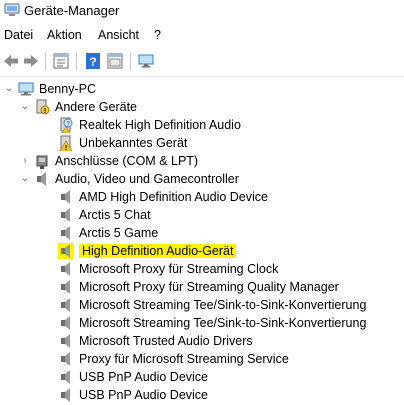  I want to click on tree-node-audio: ⌄ Audio, Video und Gamecontroller, so click(129, 179).